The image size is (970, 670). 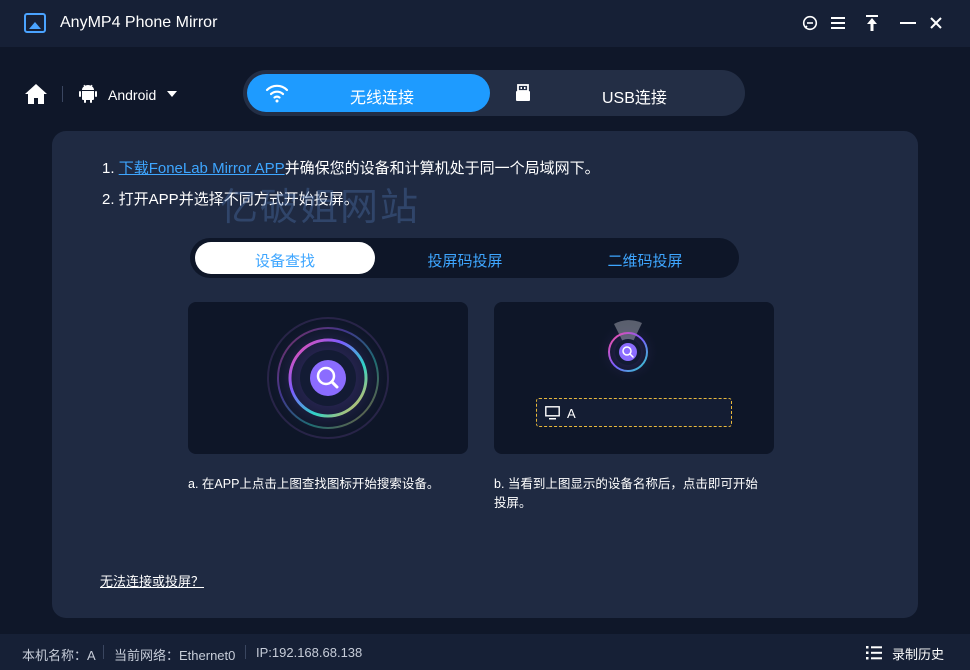 What do you see at coordinates (132, 95) in the screenshot?
I see `device-type-label: Android` at bounding box center [132, 95].